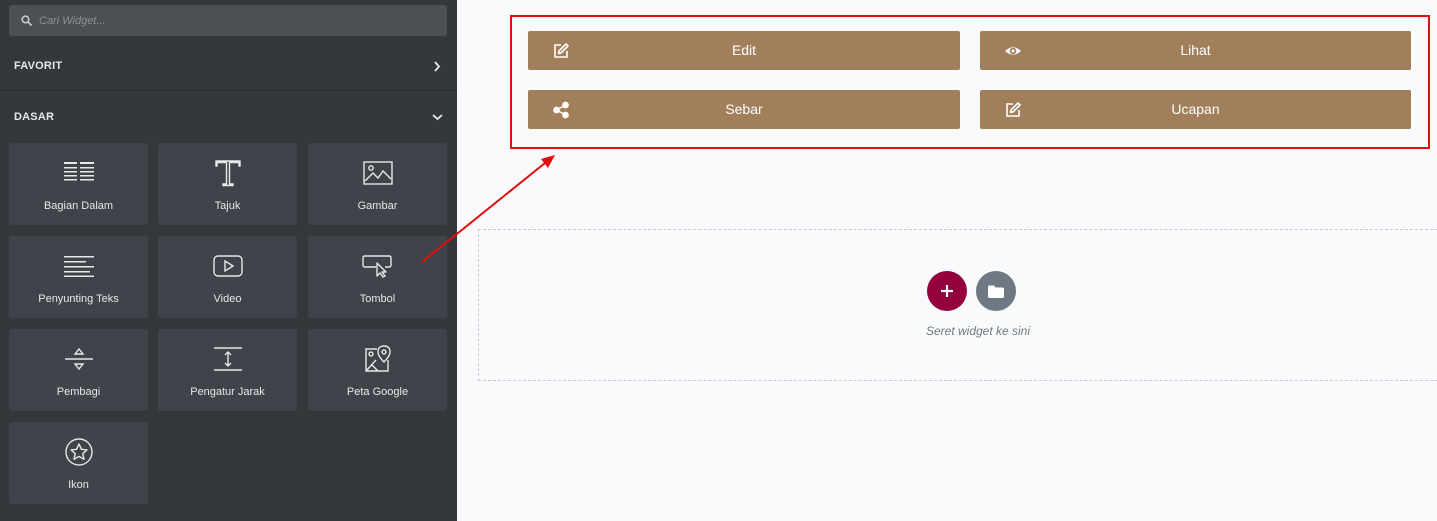 The image size is (1437, 521). I want to click on edit-button: Edit, so click(744, 50).